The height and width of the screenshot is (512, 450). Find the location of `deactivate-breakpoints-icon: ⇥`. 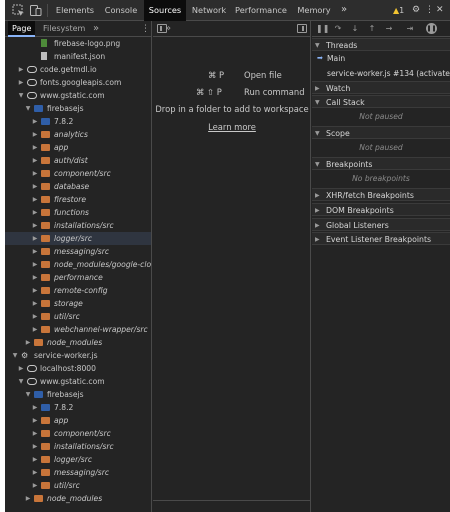

deactivate-breakpoints-icon: ⇥ is located at coordinates (410, 29).